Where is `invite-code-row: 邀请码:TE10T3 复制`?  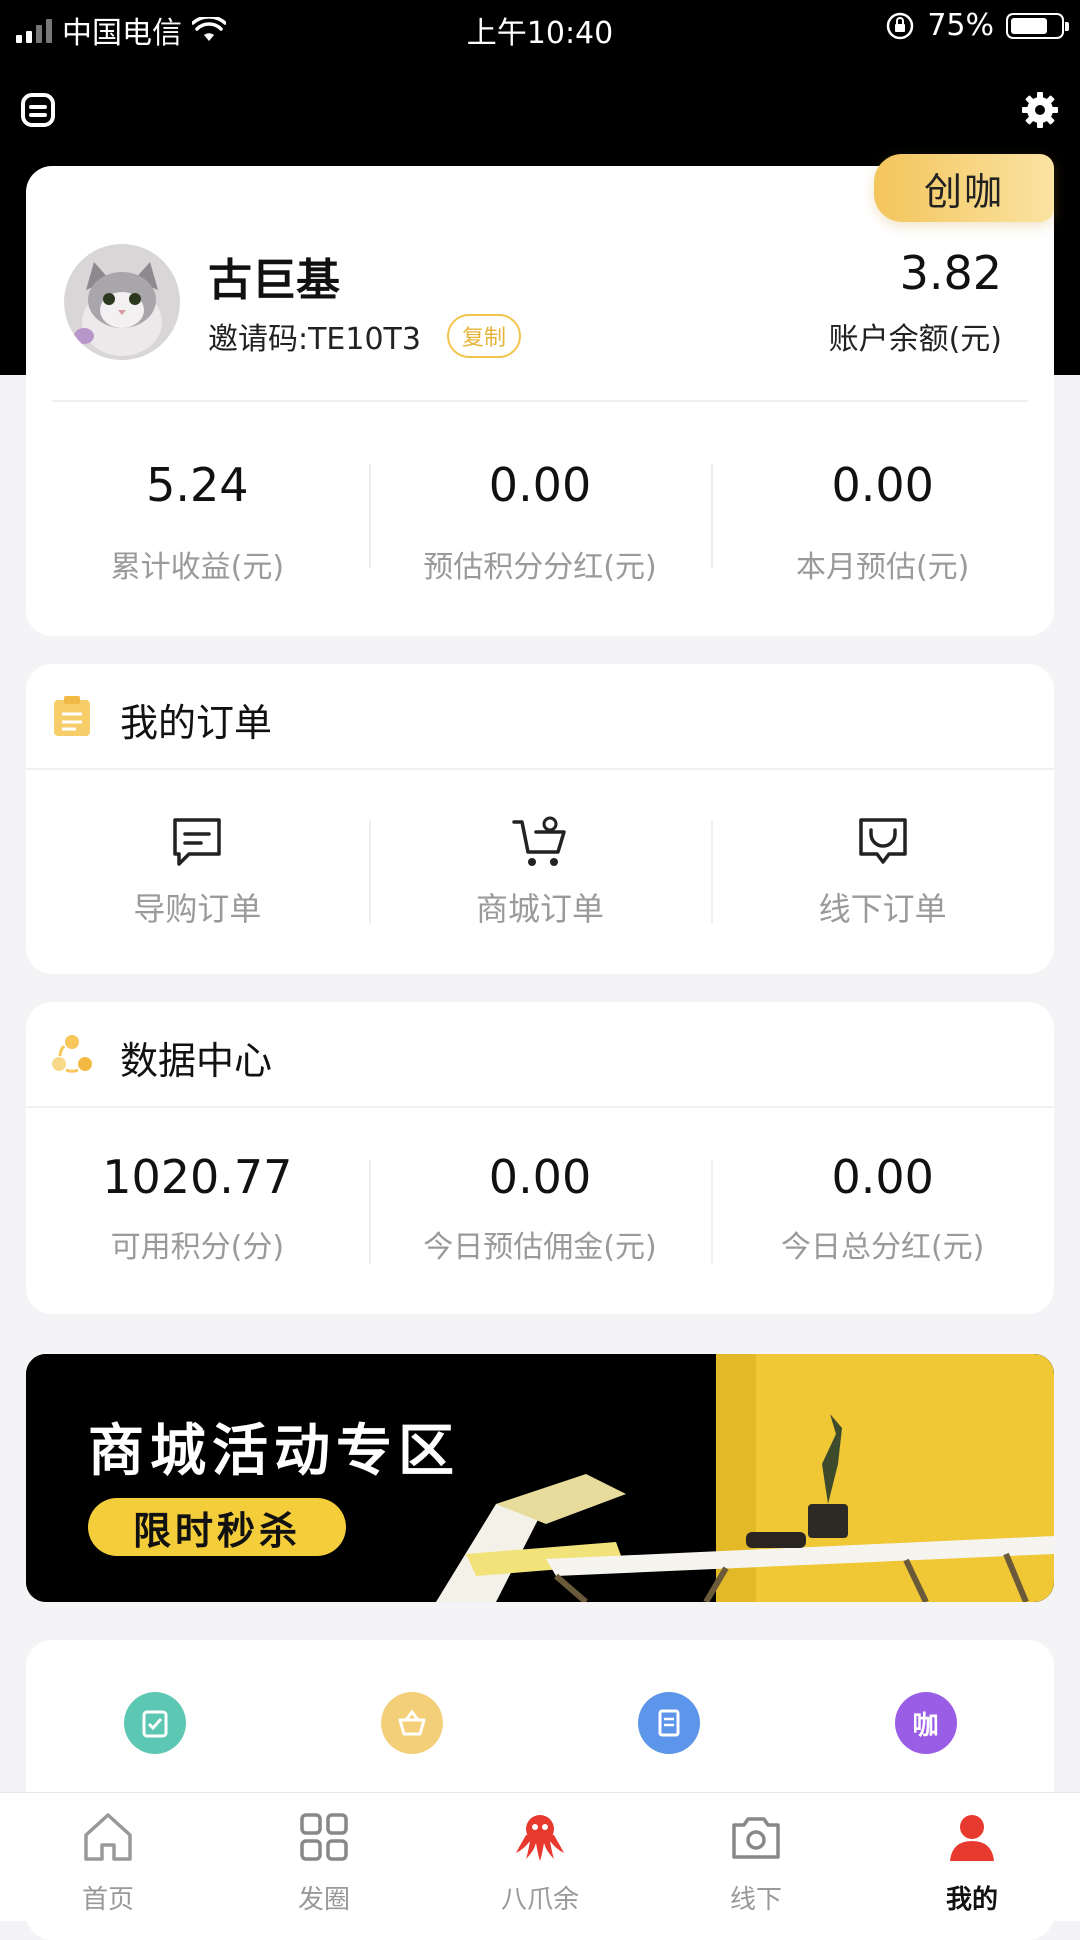
invite-code-row: 邀请码:TE10T3 复制 is located at coordinates (364, 336).